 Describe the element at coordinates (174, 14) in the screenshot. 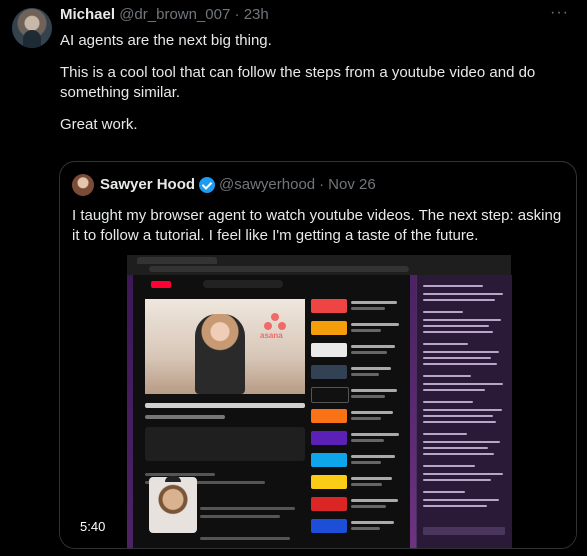

I see `author-handle: @dr_brown_007` at that location.